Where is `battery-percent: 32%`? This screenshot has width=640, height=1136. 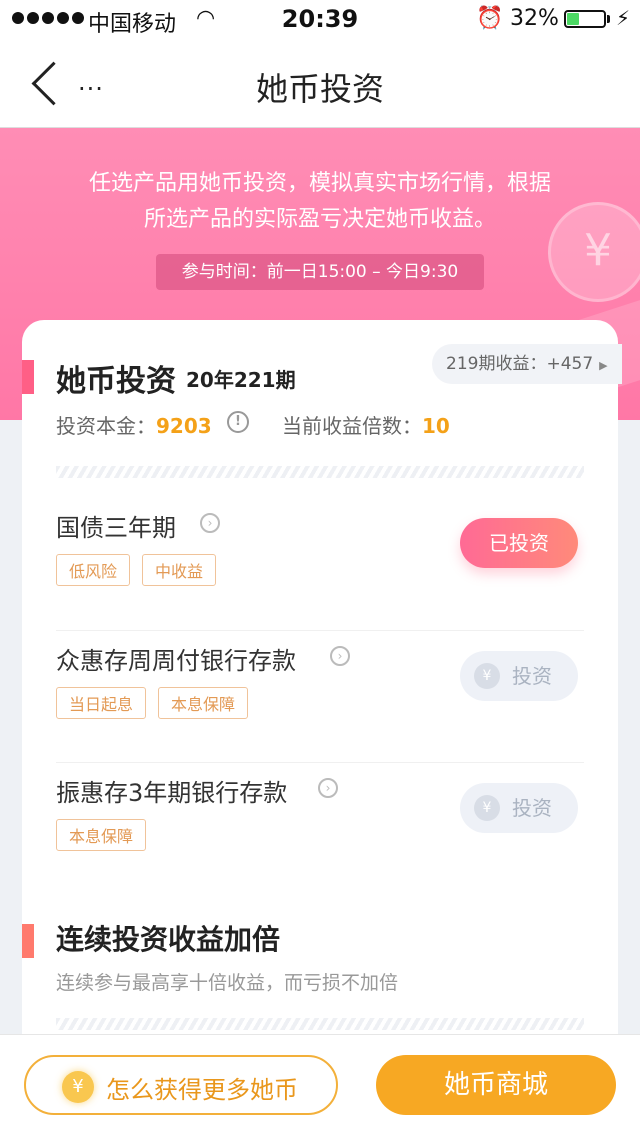 battery-percent: 32% is located at coordinates (534, 18).